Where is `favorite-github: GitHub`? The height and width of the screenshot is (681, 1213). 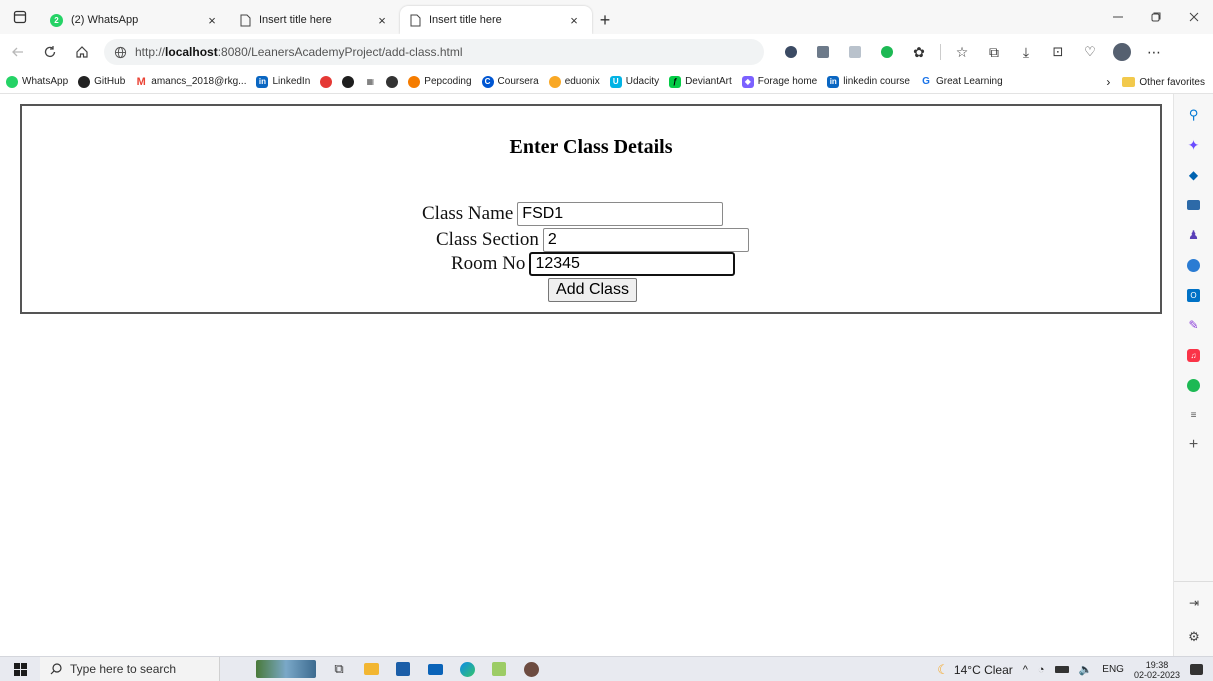
favorite-github: GitHub is located at coordinates (102, 81).